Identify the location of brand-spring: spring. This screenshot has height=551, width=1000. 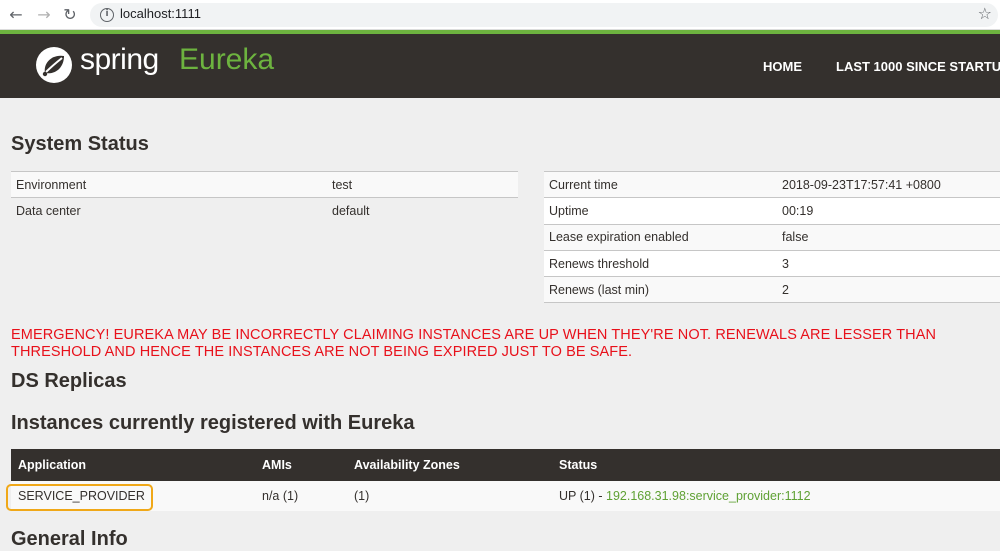
(119, 59).